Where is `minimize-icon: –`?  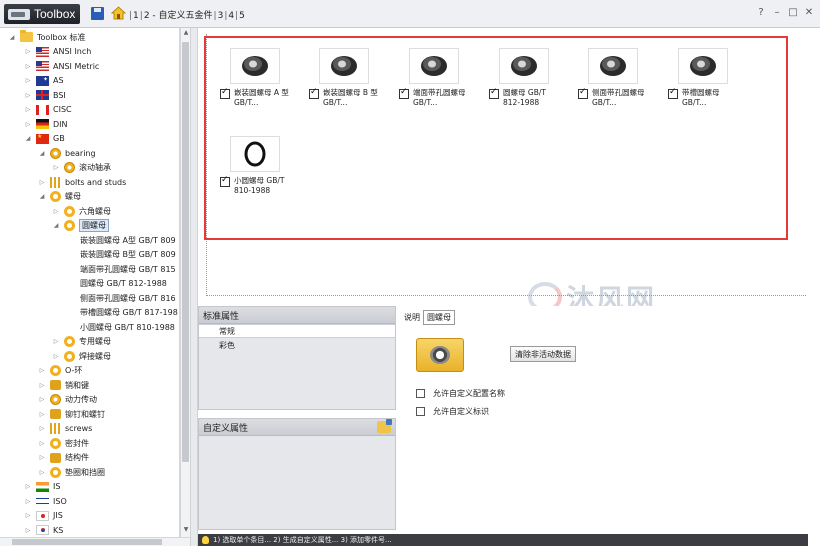 minimize-icon: – is located at coordinates (777, 12).